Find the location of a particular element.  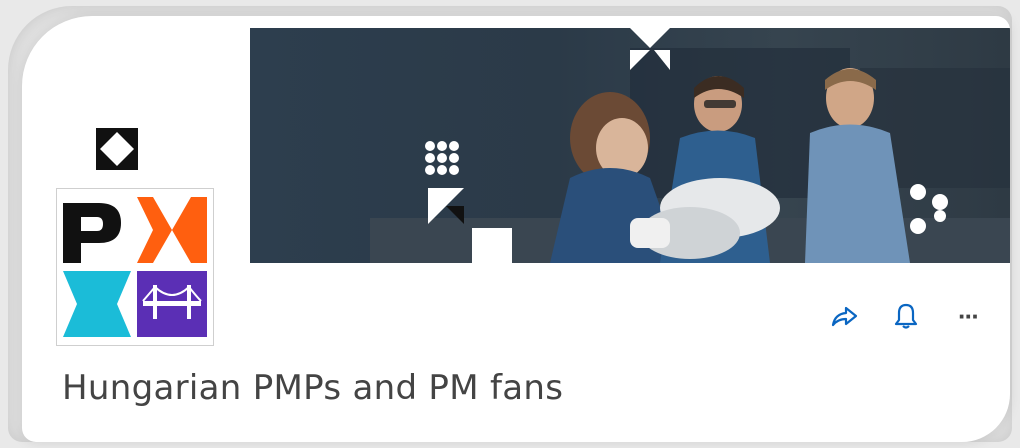

group-logo is located at coordinates (135, 267).